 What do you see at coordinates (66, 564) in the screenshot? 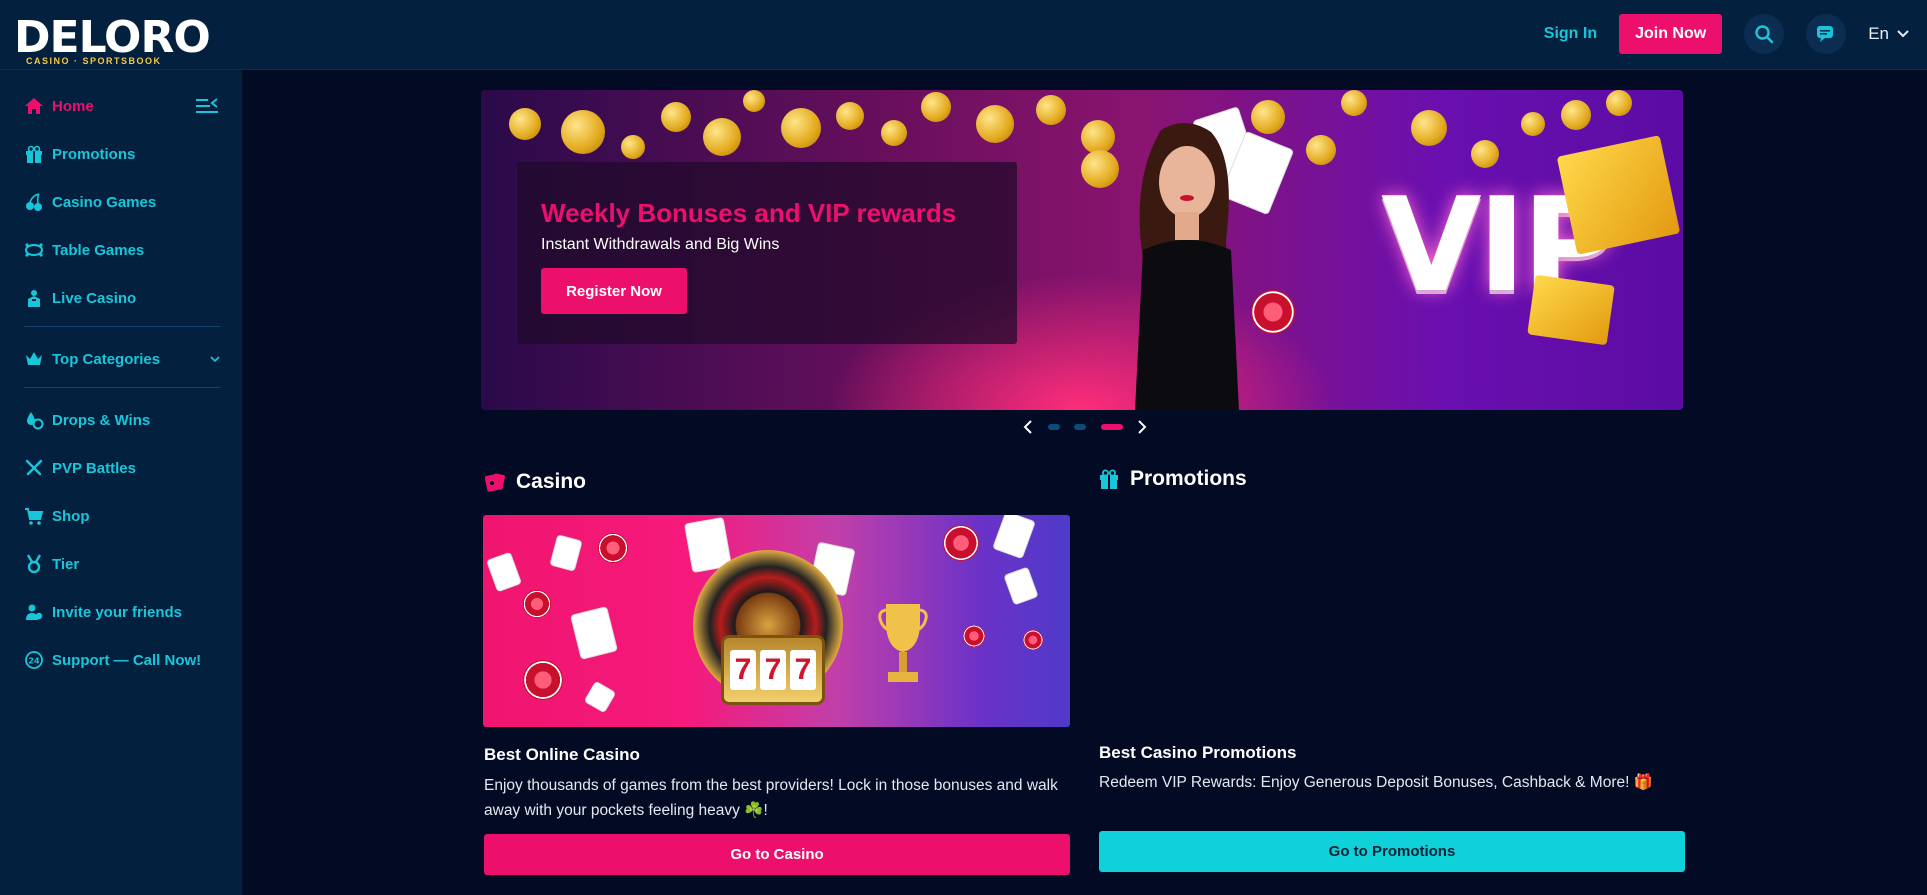
I see `sidebar-item-label: Tier` at bounding box center [66, 564].